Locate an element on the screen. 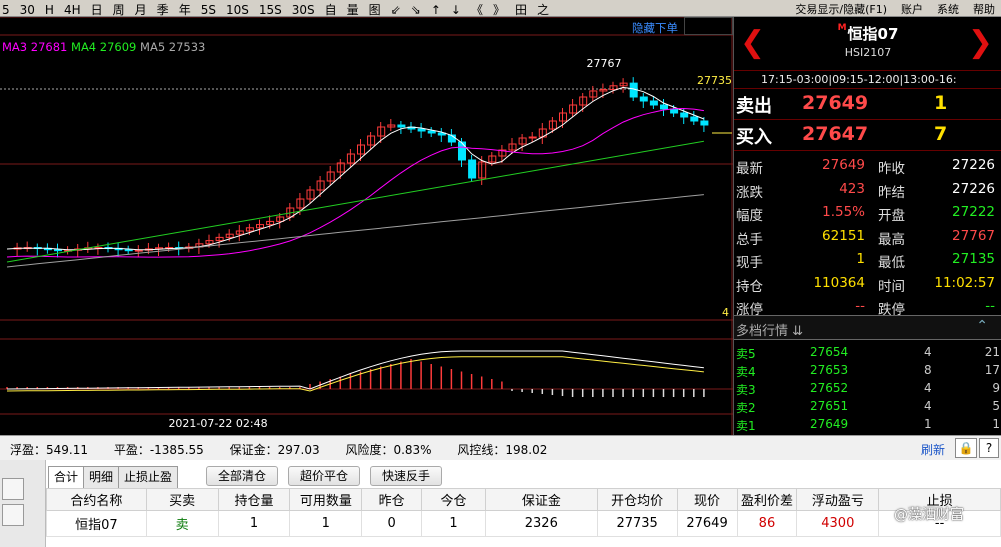  action-button: 超价平仓 is located at coordinates (324, 476).